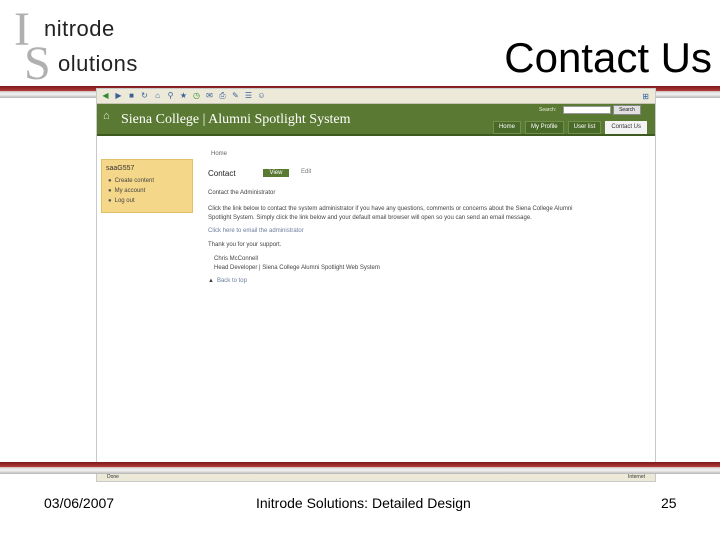 The height and width of the screenshot is (540, 720). Describe the element at coordinates (144, 96) in the screenshot. I see `refresh-icon: ↻` at that location.